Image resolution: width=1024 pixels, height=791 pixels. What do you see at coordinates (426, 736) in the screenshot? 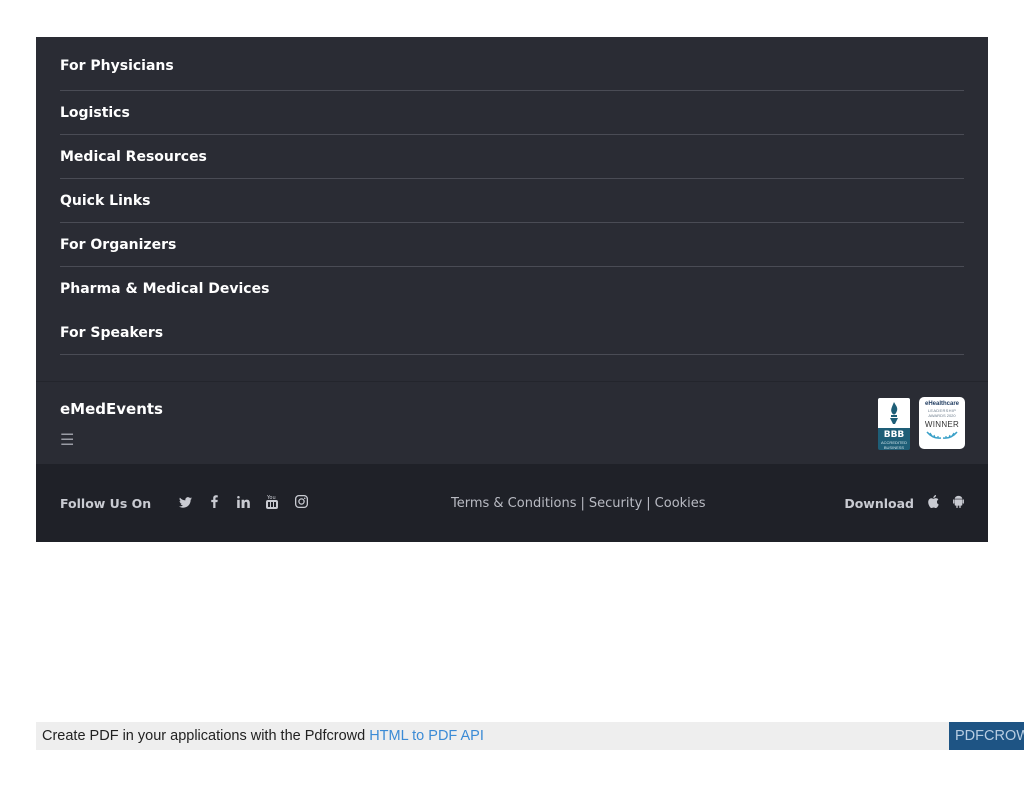
I see `html-to-pdf-api-link: HTML to PDF API` at bounding box center [426, 736].